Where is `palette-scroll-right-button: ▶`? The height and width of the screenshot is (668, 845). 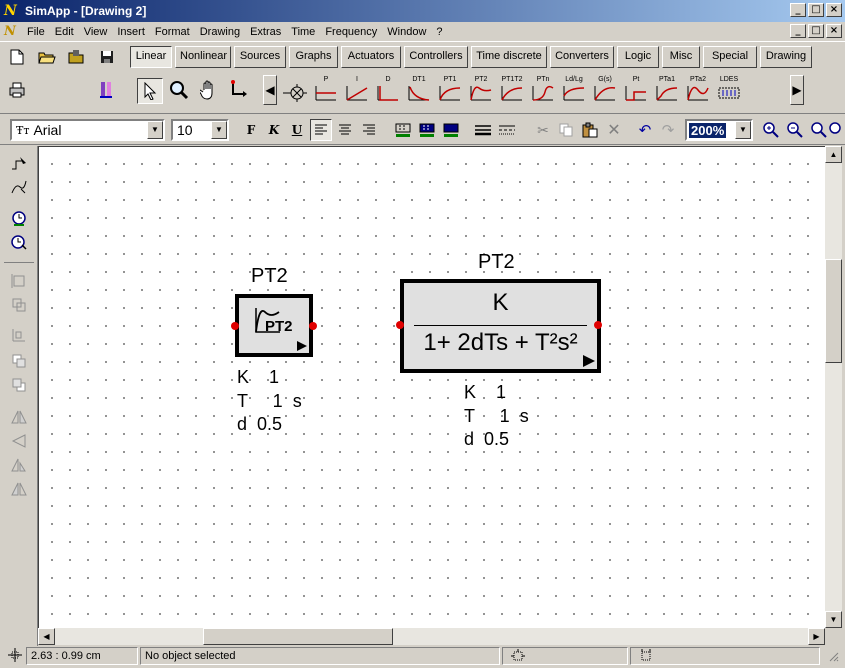
palette-scroll-right-button: ▶ is located at coordinates (797, 90).